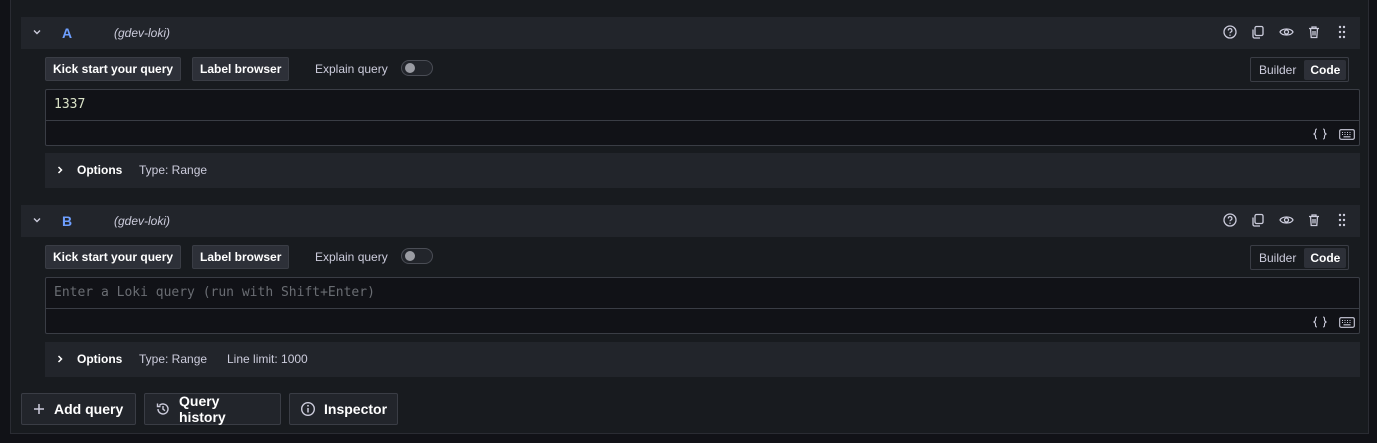 Image resolution: width=1377 pixels, height=443 pixels. Describe the element at coordinates (163, 409) in the screenshot. I see `history-icon` at that location.